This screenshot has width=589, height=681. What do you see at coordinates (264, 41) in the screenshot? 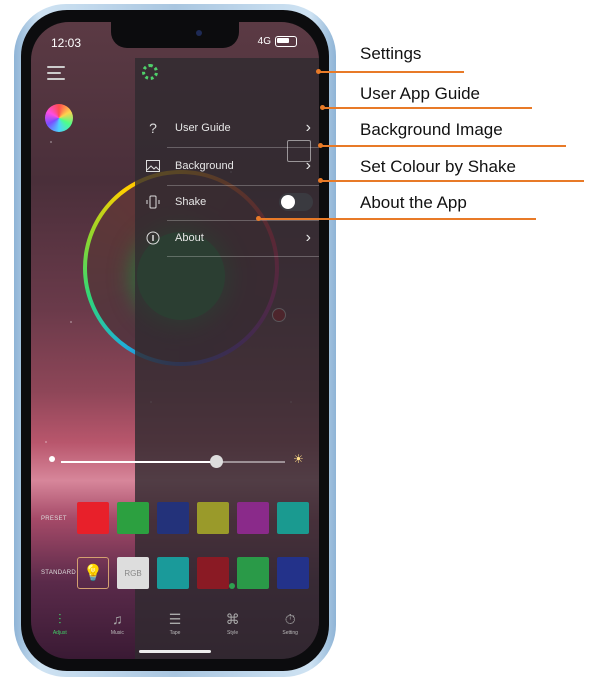
I see `signal-text: 4G` at bounding box center [264, 41].